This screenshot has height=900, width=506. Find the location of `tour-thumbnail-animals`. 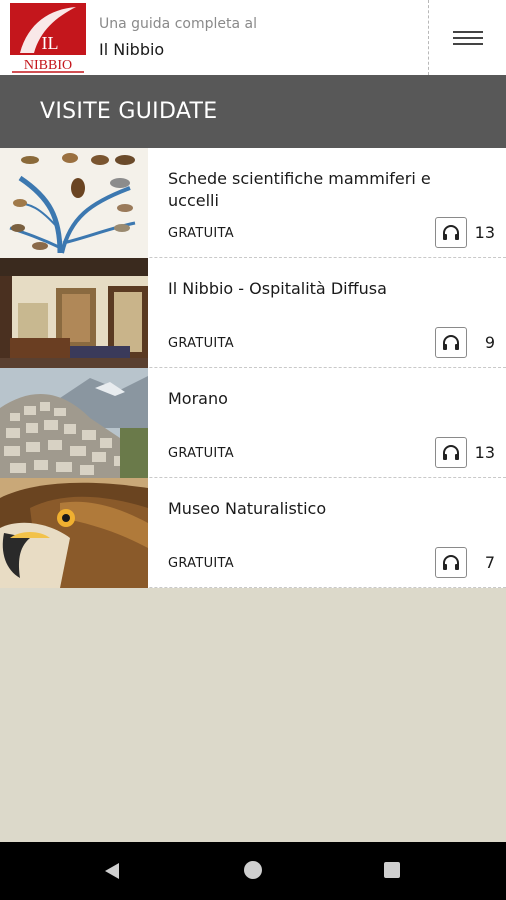

tour-thumbnail-animals is located at coordinates (74, 203).